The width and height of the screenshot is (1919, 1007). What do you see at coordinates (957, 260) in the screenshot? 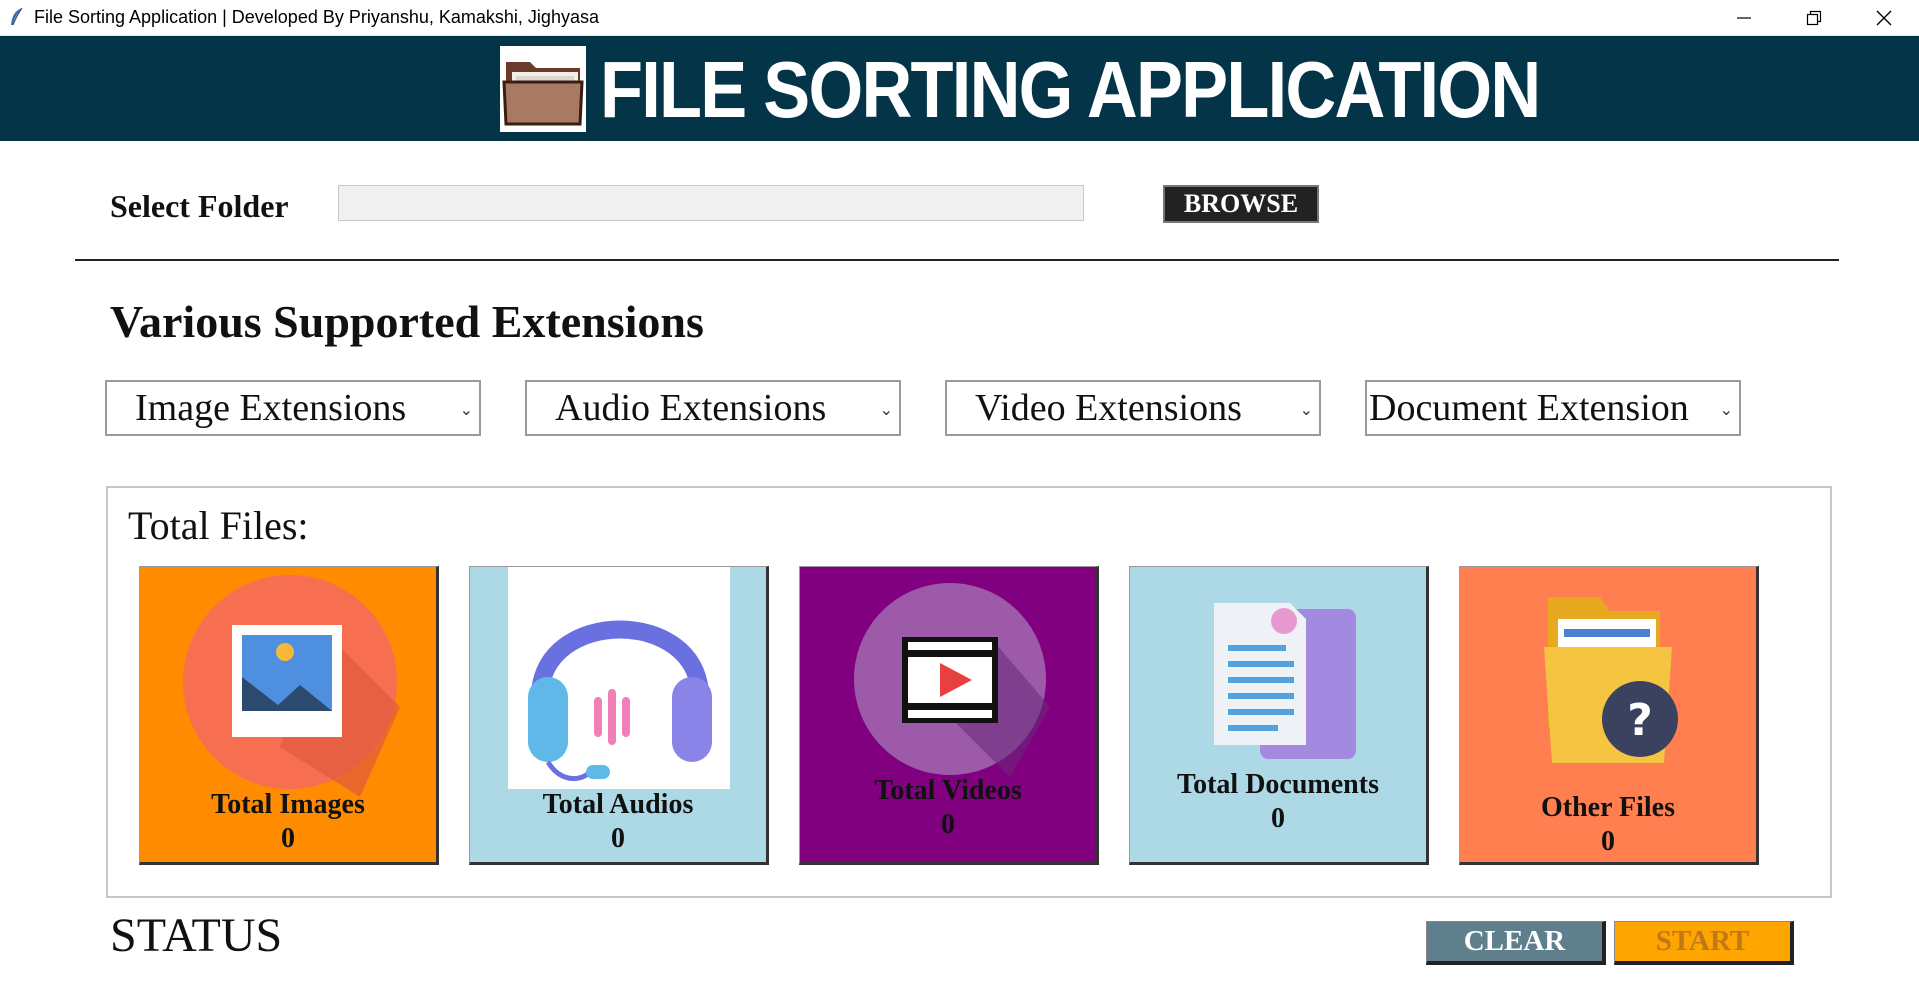
I see `separator` at bounding box center [957, 260].